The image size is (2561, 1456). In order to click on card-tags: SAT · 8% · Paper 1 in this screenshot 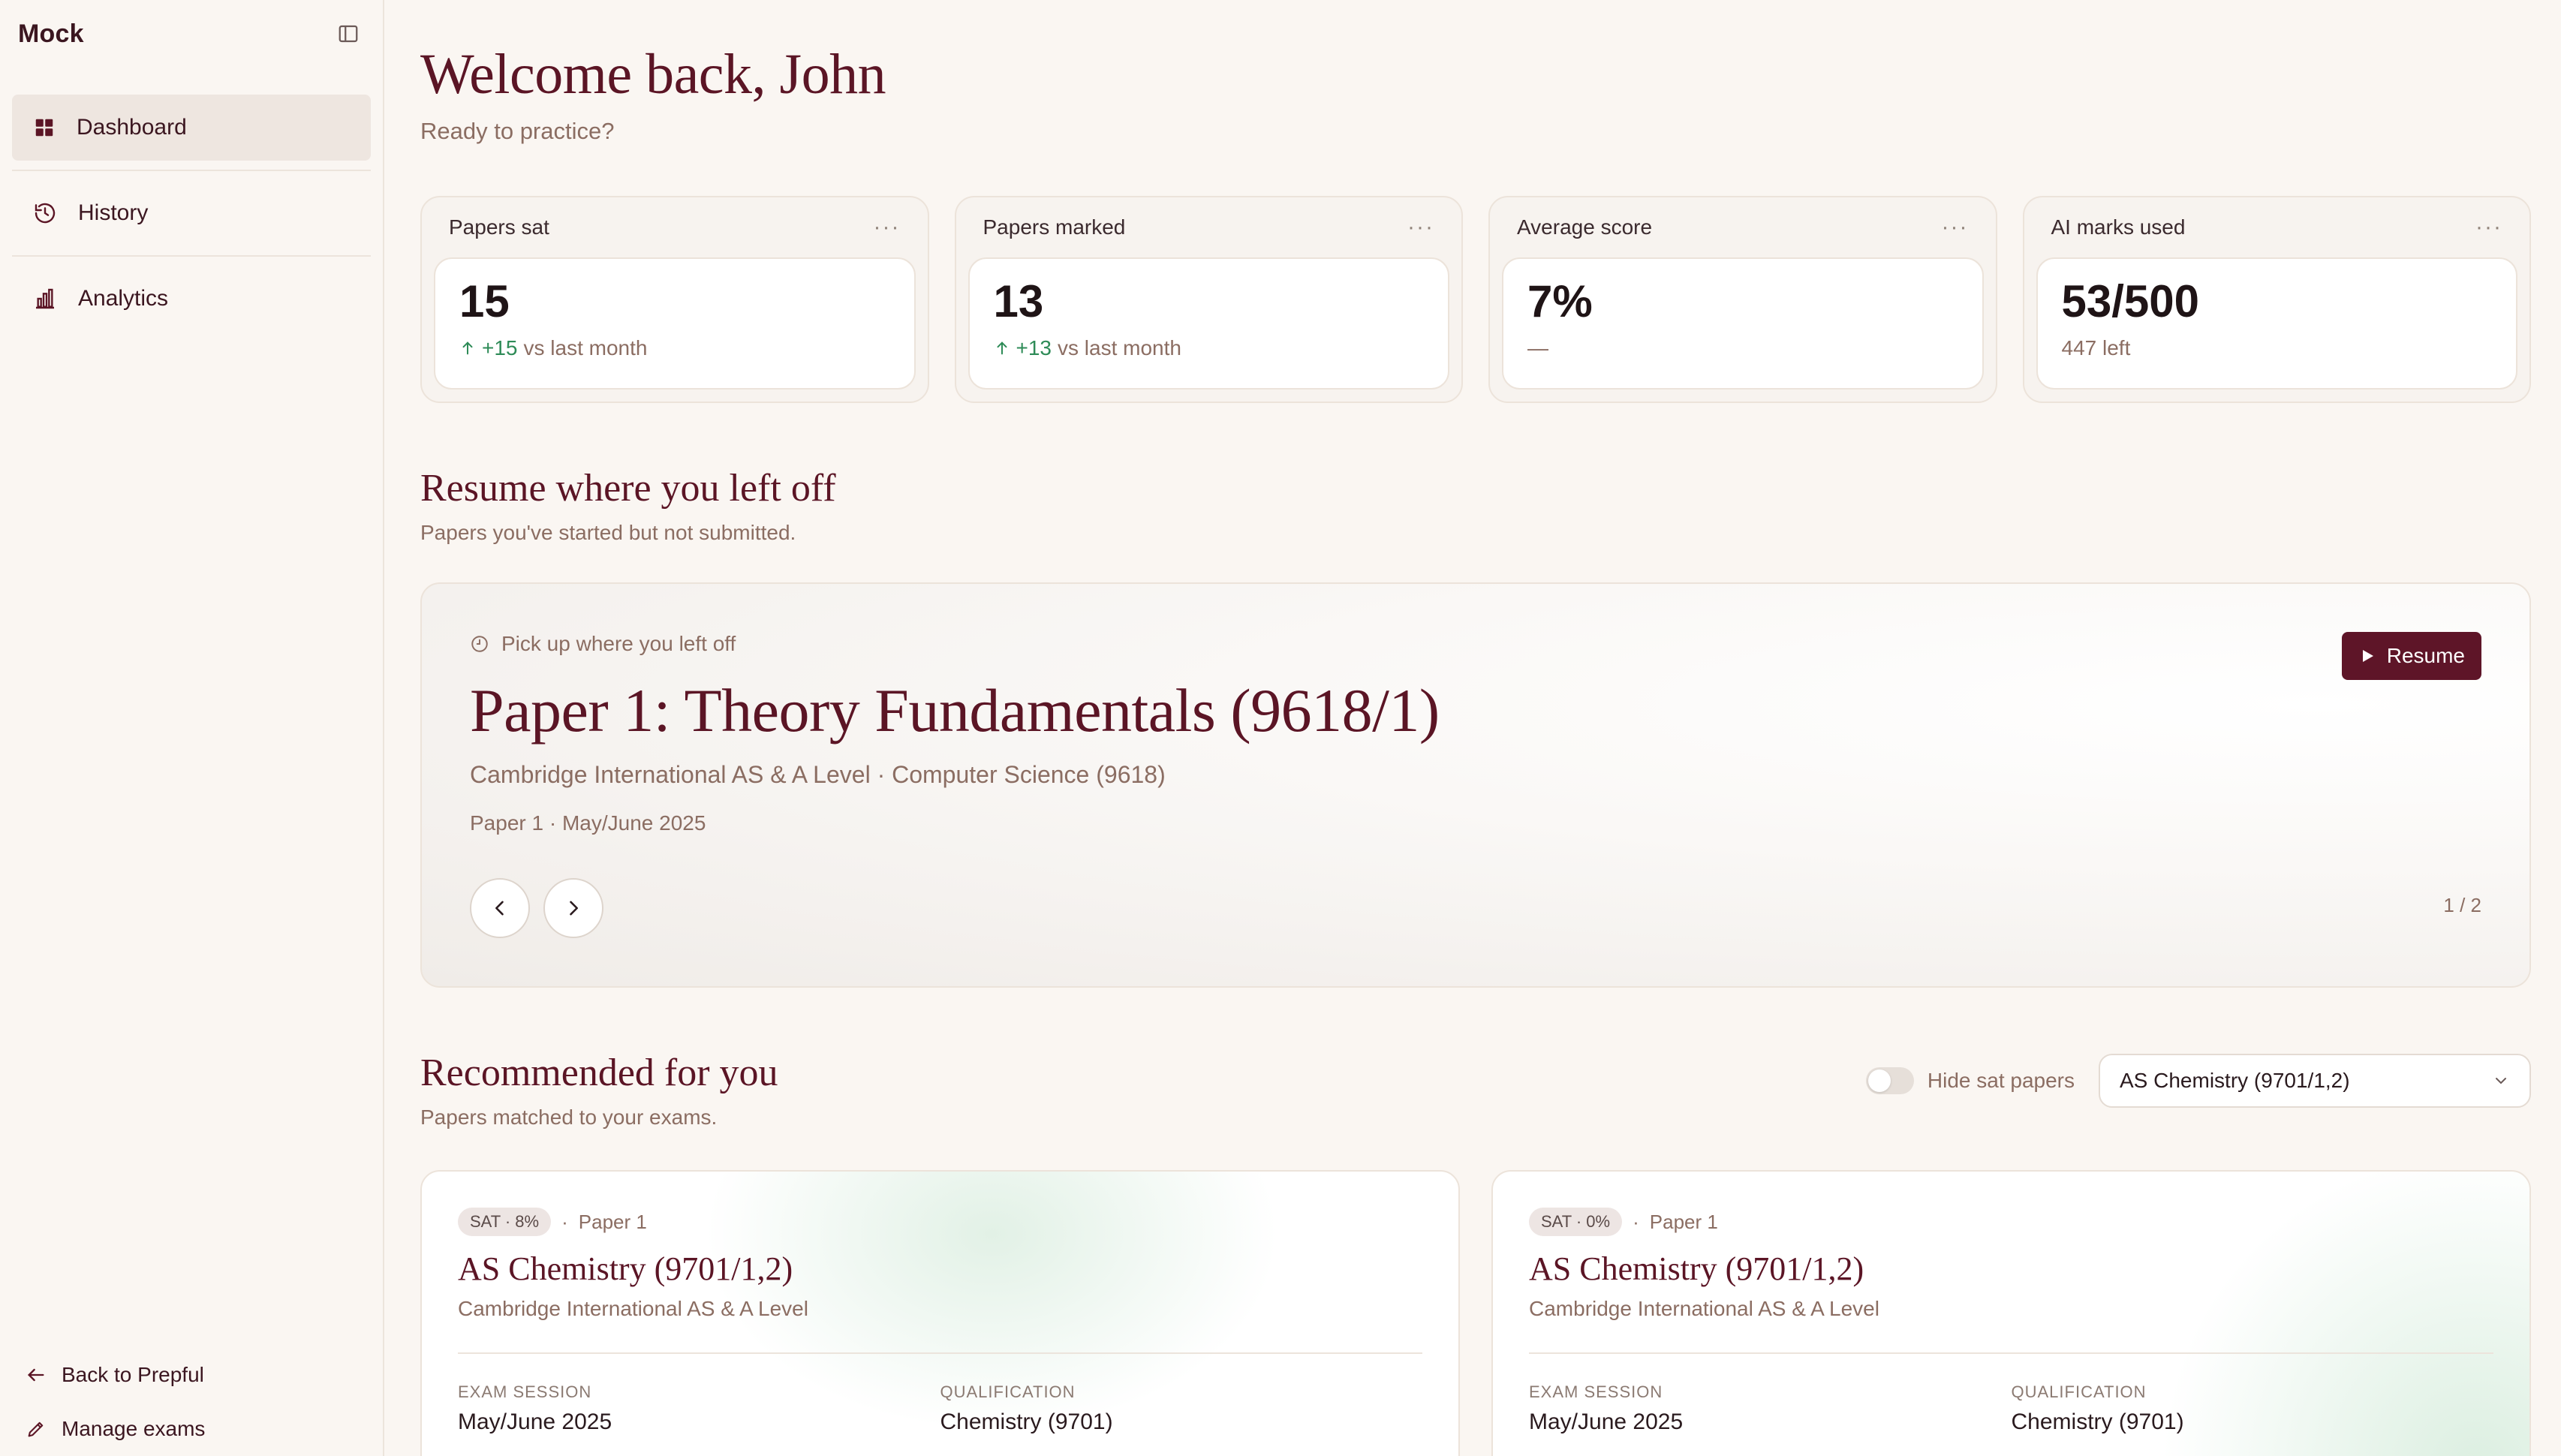, I will do `click(940, 1222)`.